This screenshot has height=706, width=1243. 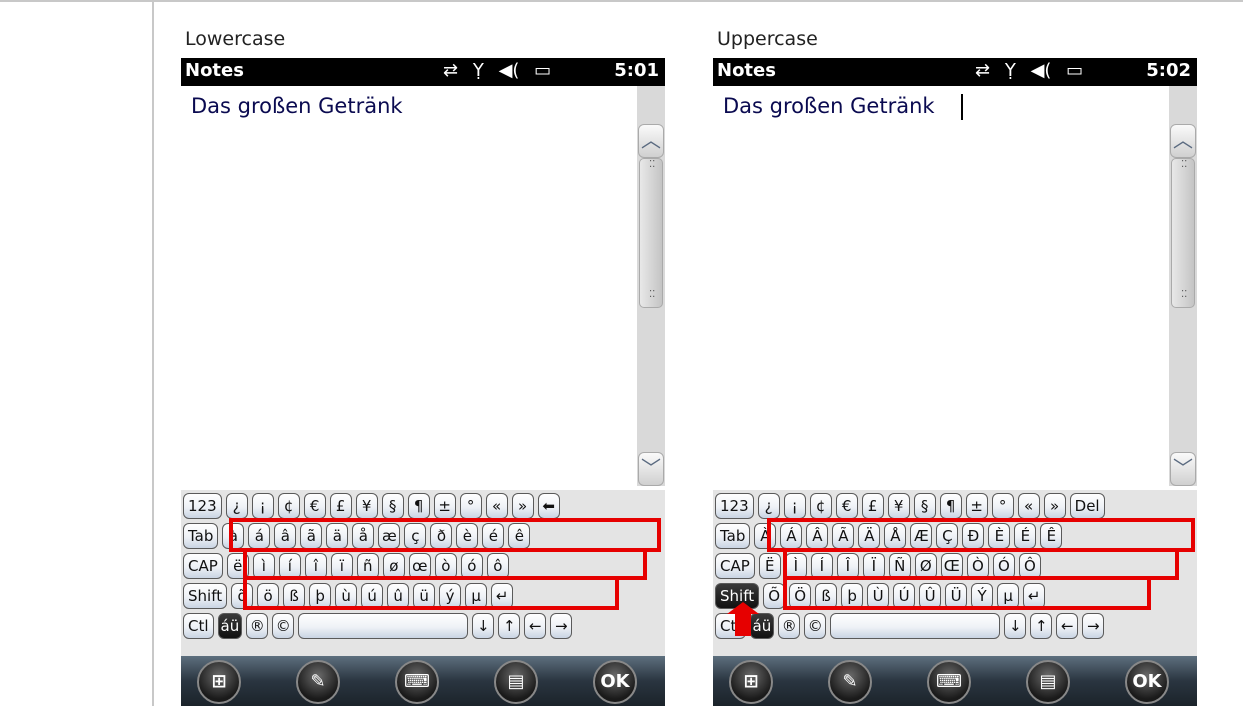 I want to click on key: Å, so click(x=895, y=536).